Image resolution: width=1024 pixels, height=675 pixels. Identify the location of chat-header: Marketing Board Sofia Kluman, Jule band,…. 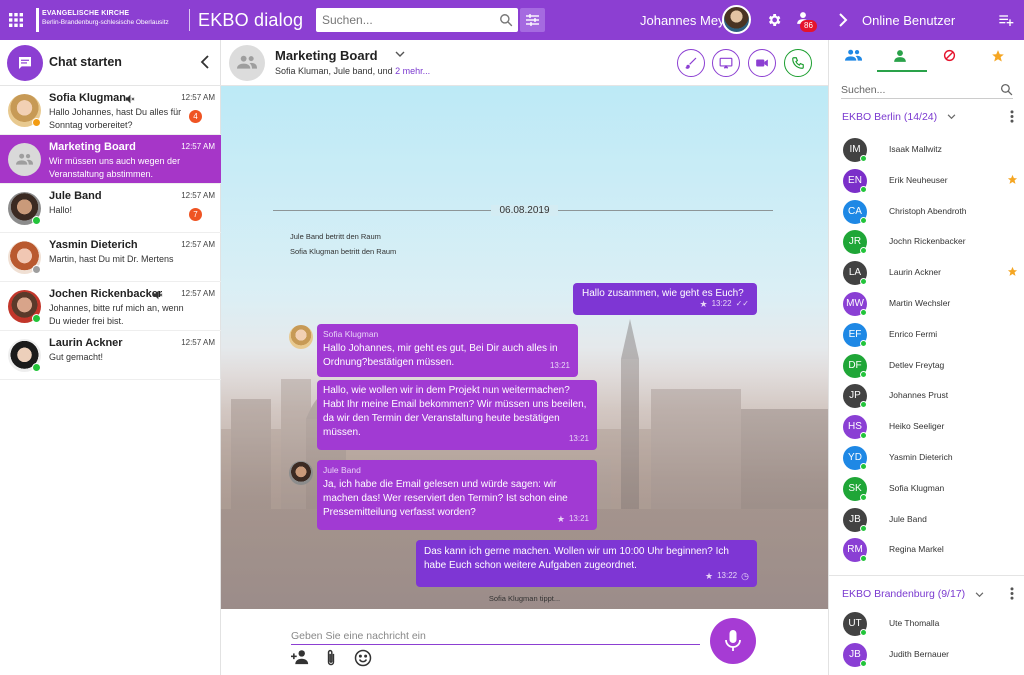
(524, 63).